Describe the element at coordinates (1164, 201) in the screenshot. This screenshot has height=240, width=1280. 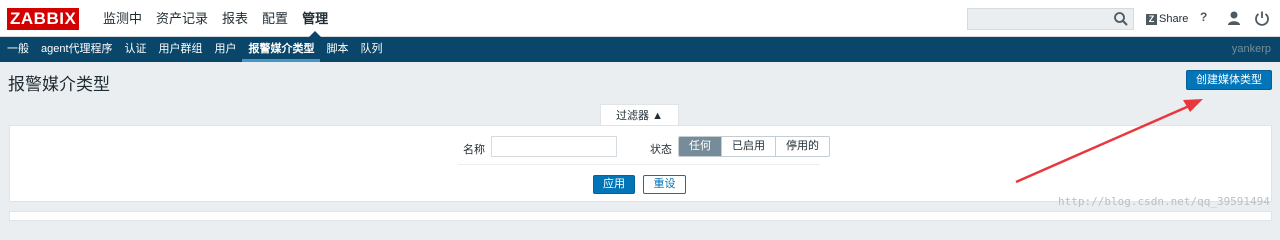
I see `watermark-text: http://blog.csdn.net/qq_39591494` at that location.